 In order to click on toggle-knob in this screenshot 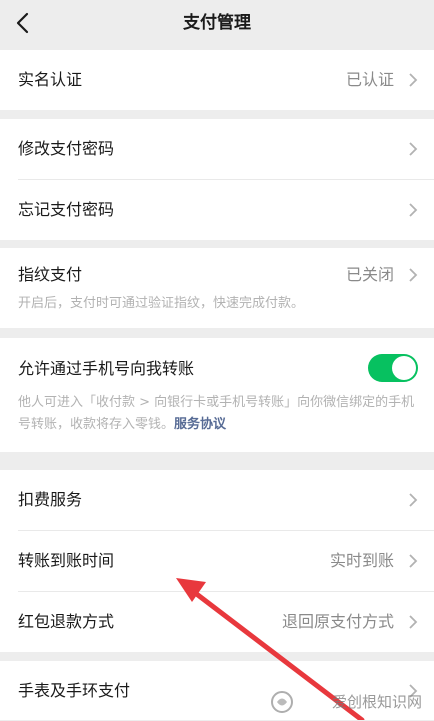, I will do `click(404, 368)`.